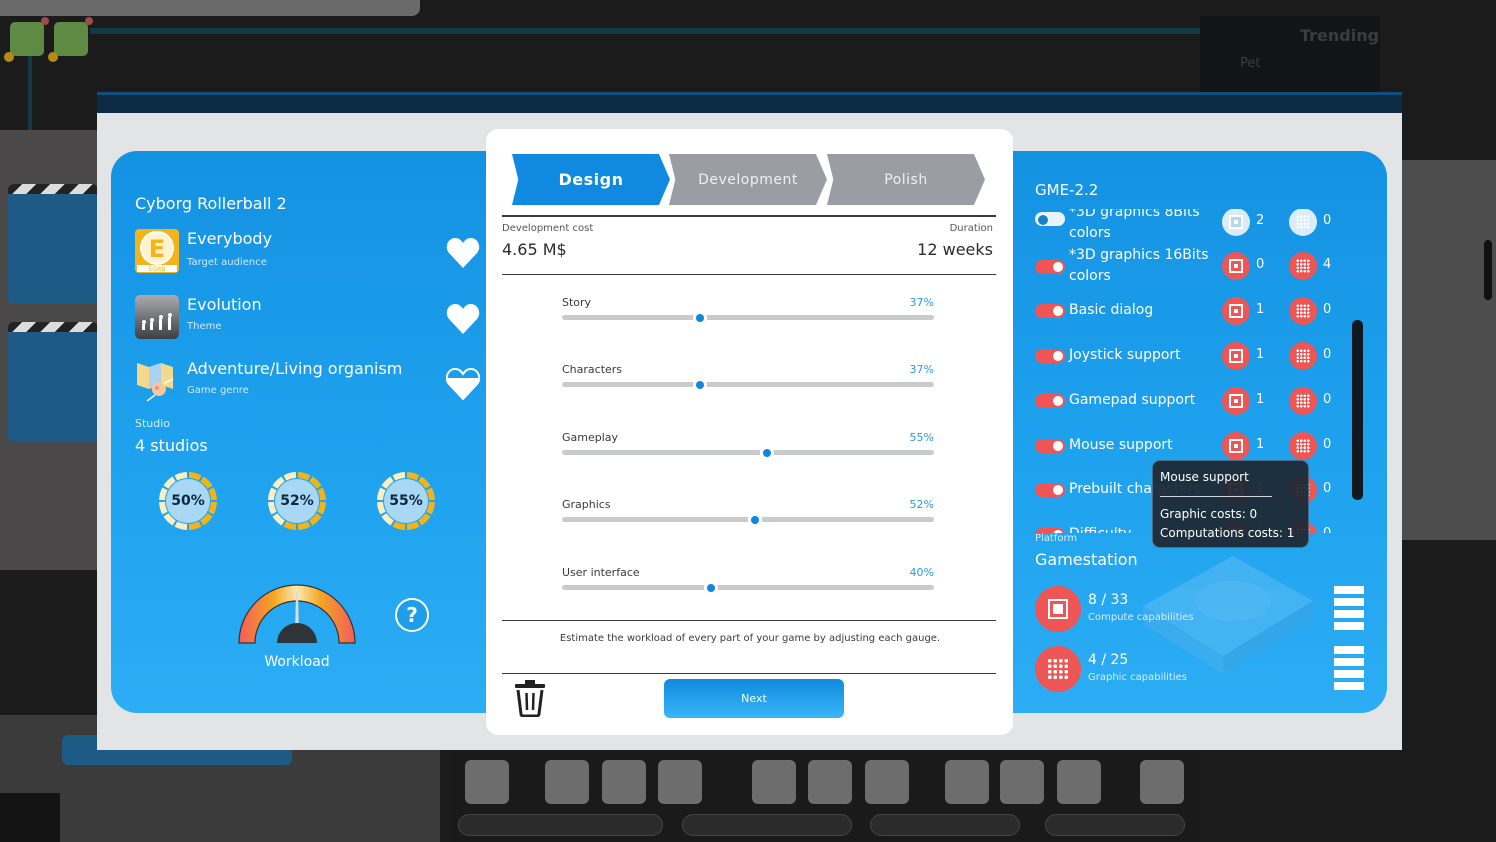 This screenshot has height=842, width=1496. What do you see at coordinates (1100, 528) in the screenshot?
I see `feature-name: Difficulty` at bounding box center [1100, 528].